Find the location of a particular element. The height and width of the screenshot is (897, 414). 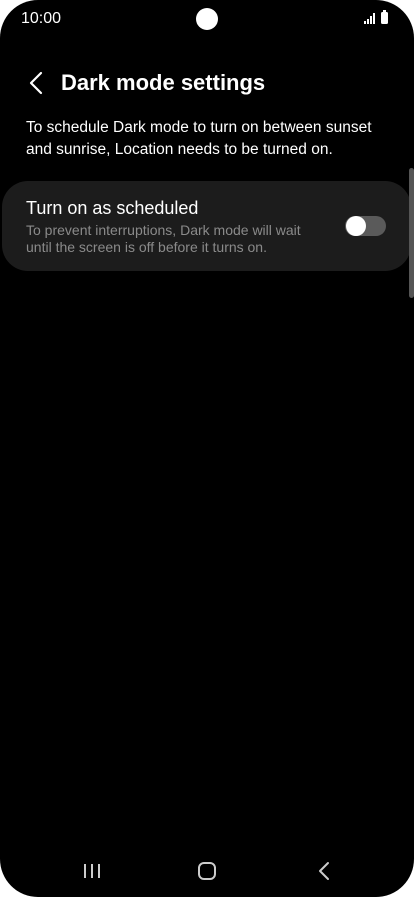

chevron-left-icon is located at coordinates (36, 83).